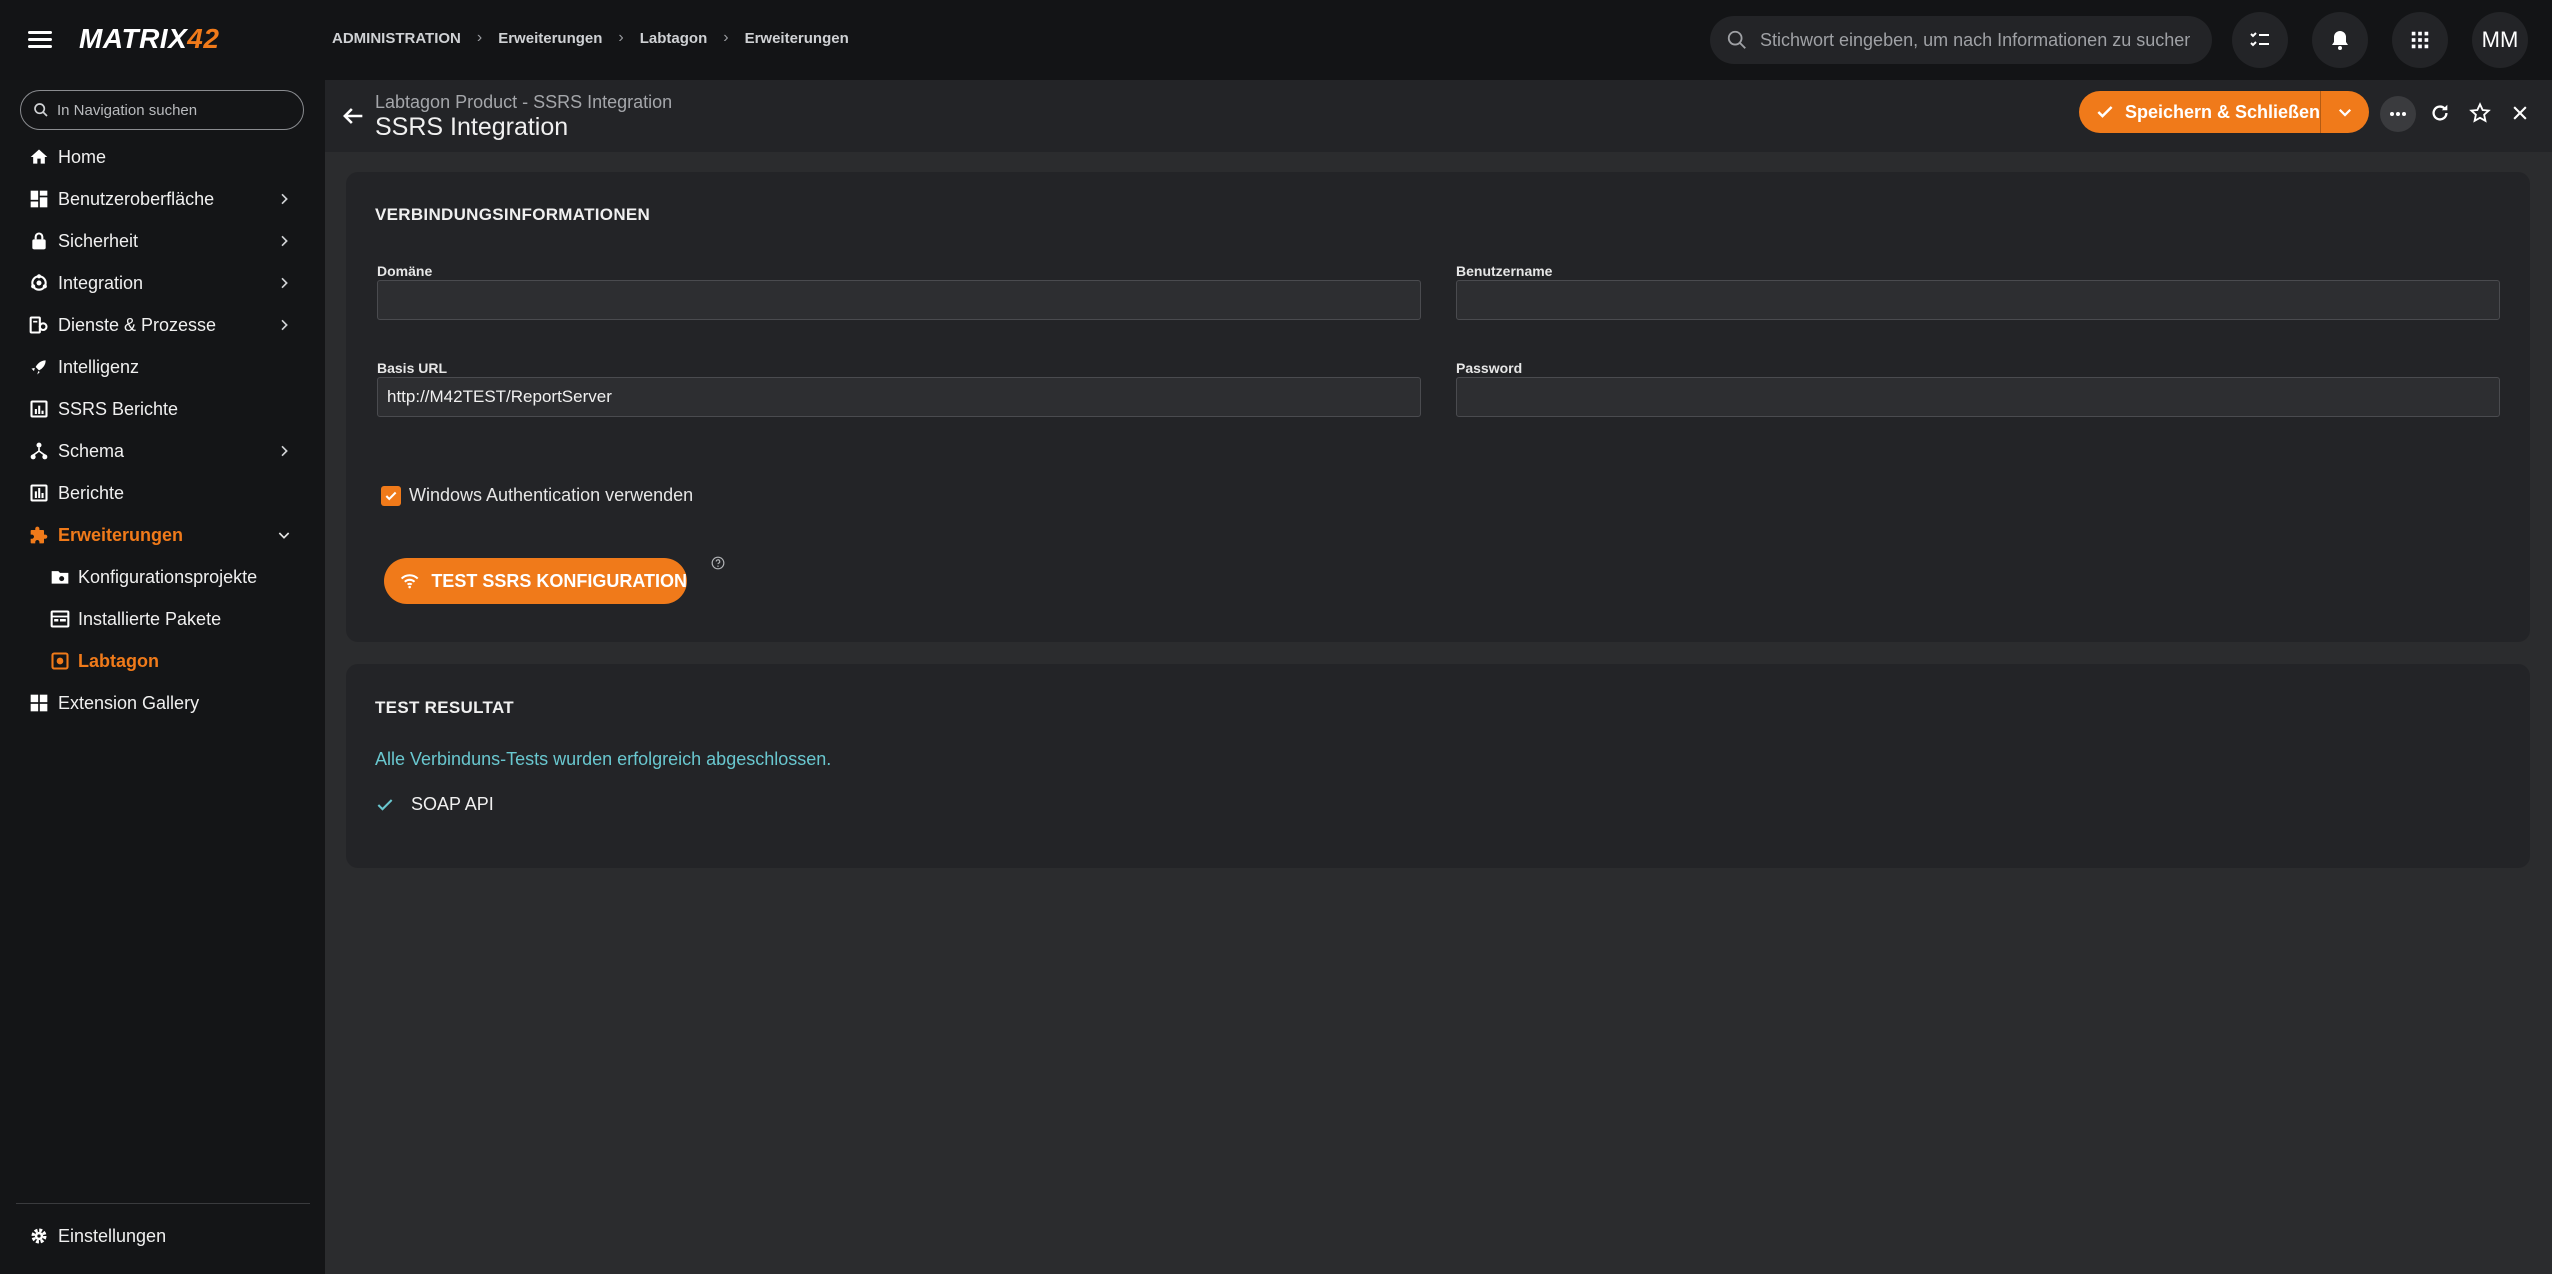  I want to click on close-icon, so click(2520, 113).